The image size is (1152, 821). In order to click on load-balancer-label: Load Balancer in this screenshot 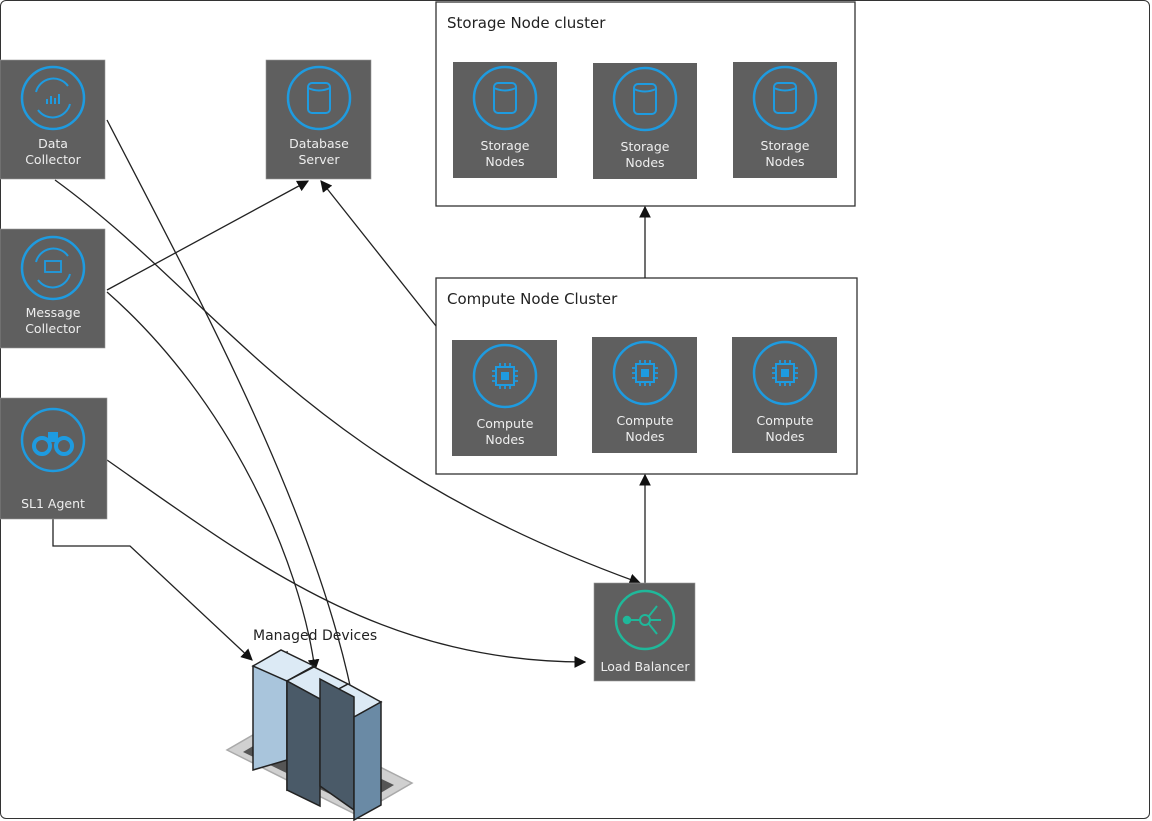, I will do `click(646, 666)`.